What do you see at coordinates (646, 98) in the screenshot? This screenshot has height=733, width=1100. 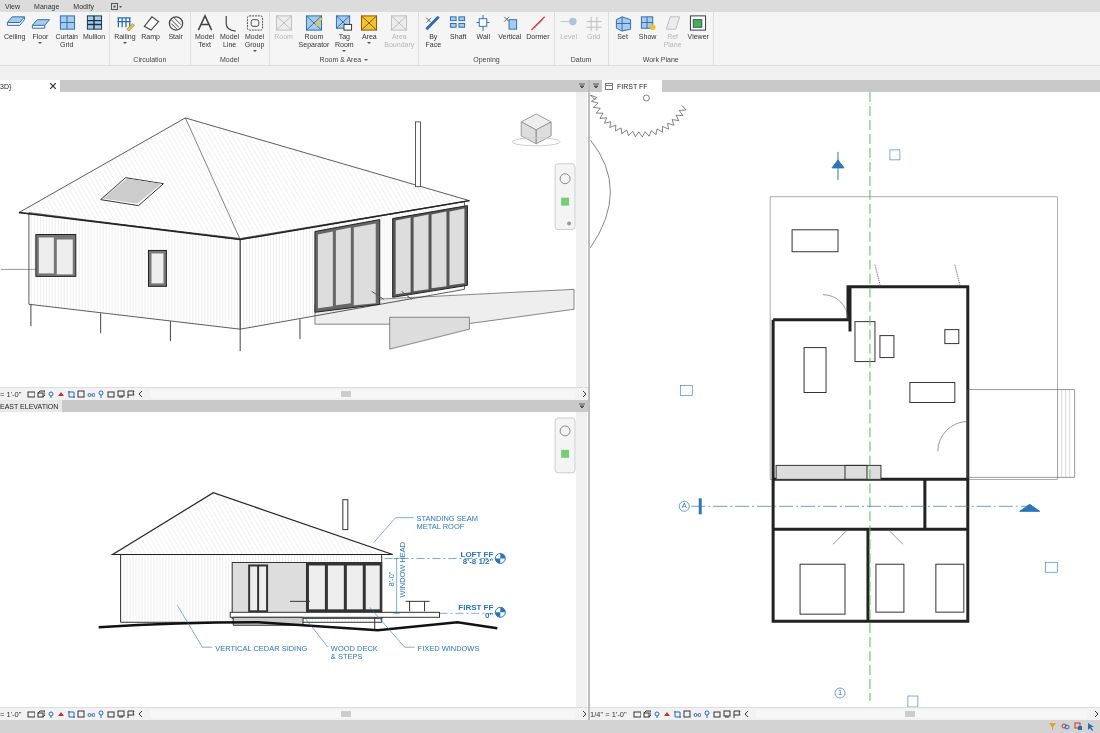 I see `circle-mark` at bounding box center [646, 98].